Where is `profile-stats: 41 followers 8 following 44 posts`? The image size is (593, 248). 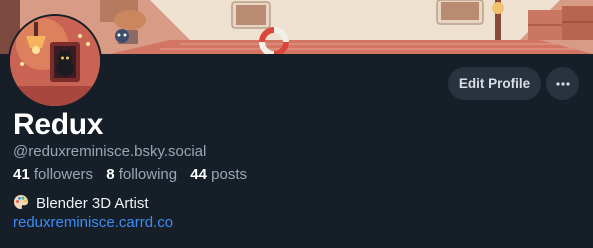
profile-stats: 41 followers 8 following 44 posts is located at coordinates (134, 174).